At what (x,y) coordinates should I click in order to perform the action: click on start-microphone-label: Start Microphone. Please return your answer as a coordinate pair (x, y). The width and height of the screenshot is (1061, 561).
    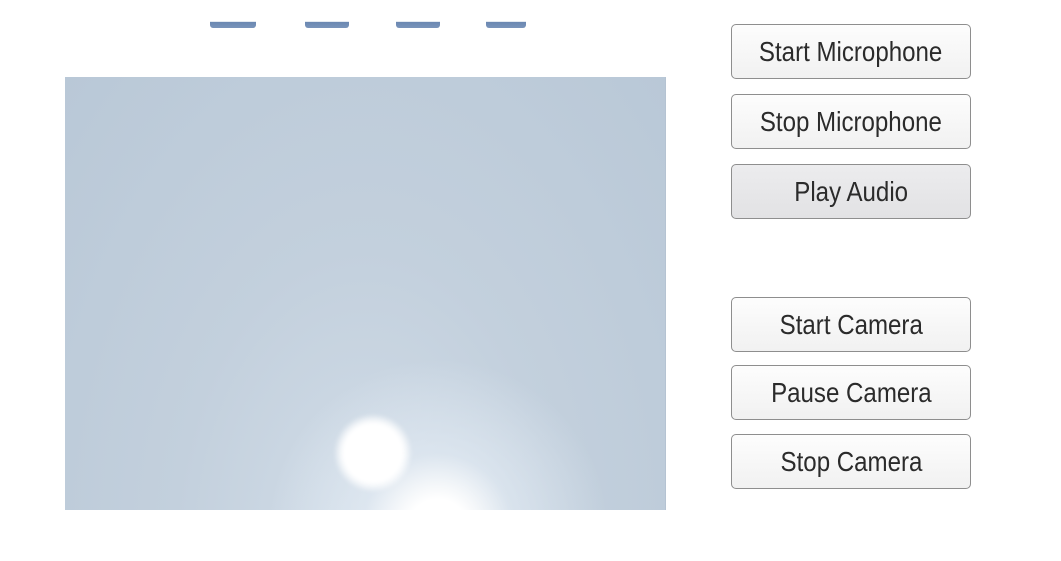
    Looking at the image, I should click on (851, 51).